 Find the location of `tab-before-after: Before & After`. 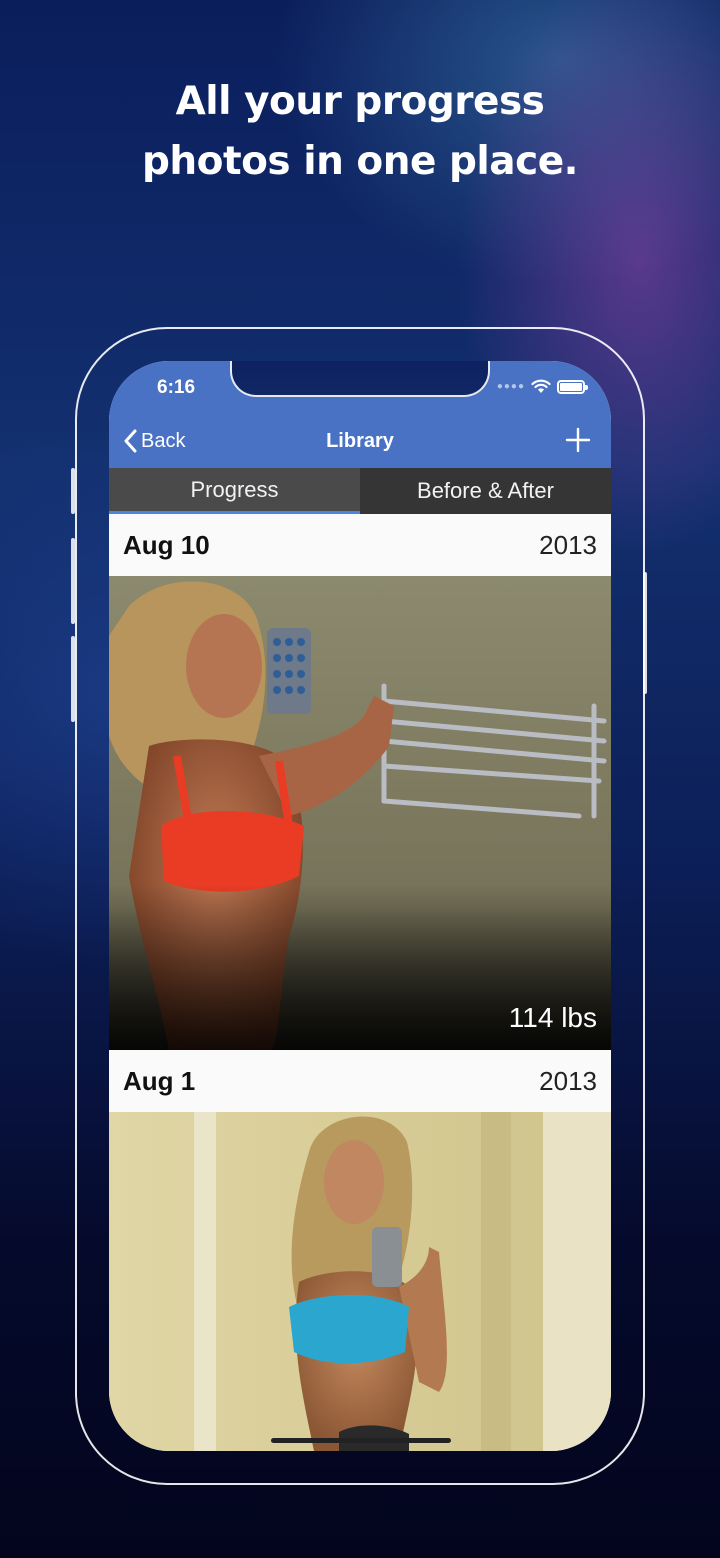

tab-before-after: Before & After is located at coordinates (485, 491).